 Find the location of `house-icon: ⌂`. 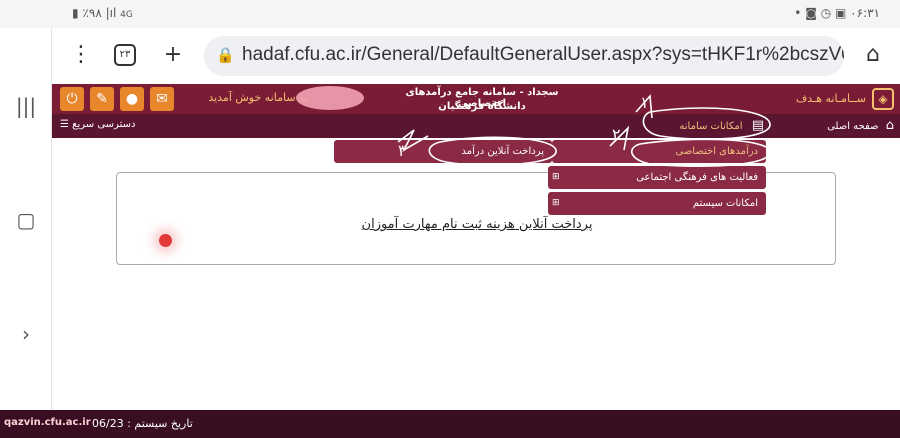

house-icon: ⌂ is located at coordinates (889, 125).